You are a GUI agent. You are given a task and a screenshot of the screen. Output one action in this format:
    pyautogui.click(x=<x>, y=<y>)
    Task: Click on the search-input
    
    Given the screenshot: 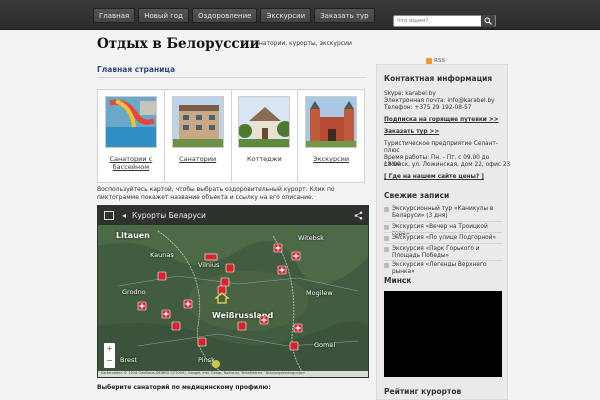 What is the action you would take?
    pyautogui.click(x=436, y=21)
    